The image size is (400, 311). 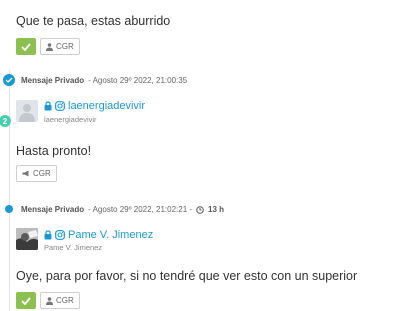 What do you see at coordinates (111, 235) in the screenshot?
I see `user-name: Pame V. Jimenez` at bounding box center [111, 235].